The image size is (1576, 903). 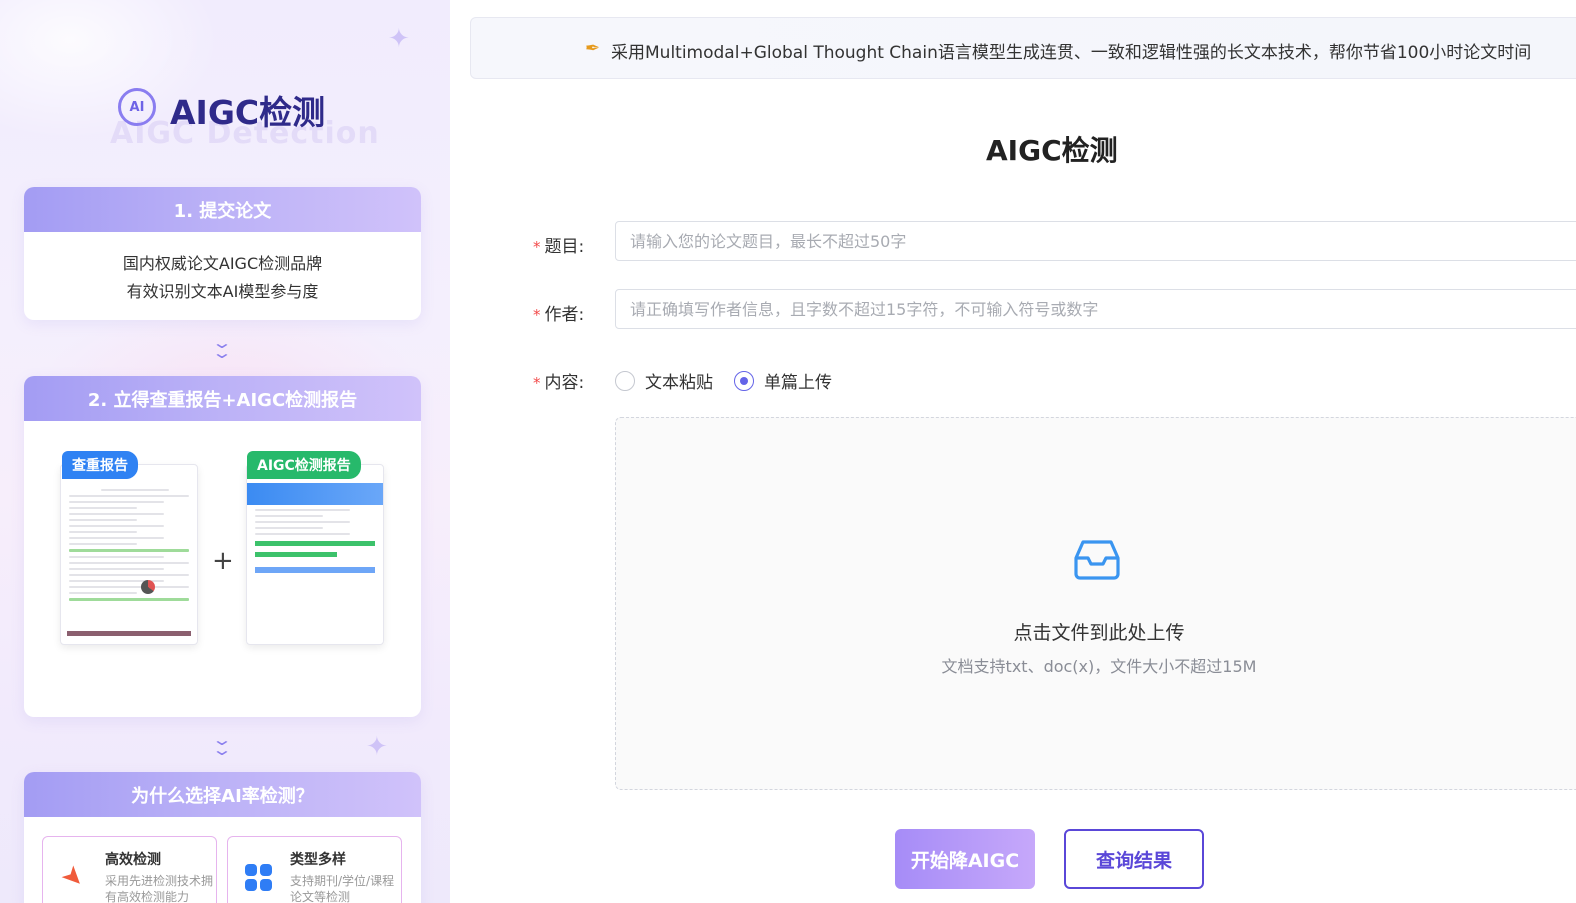 I want to click on author-input, so click(x=1095, y=309).